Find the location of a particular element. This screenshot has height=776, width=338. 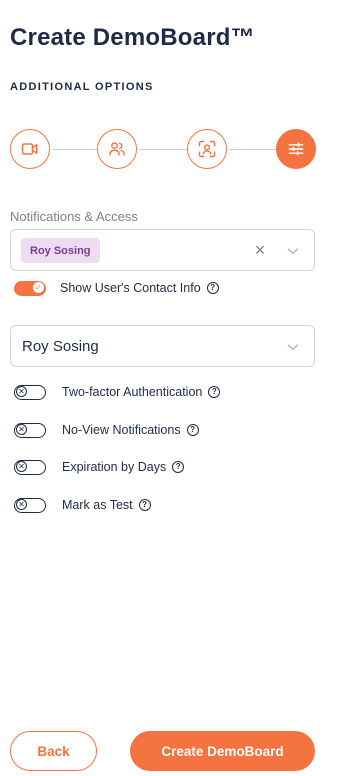

clear-icon: × is located at coordinates (260, 250).